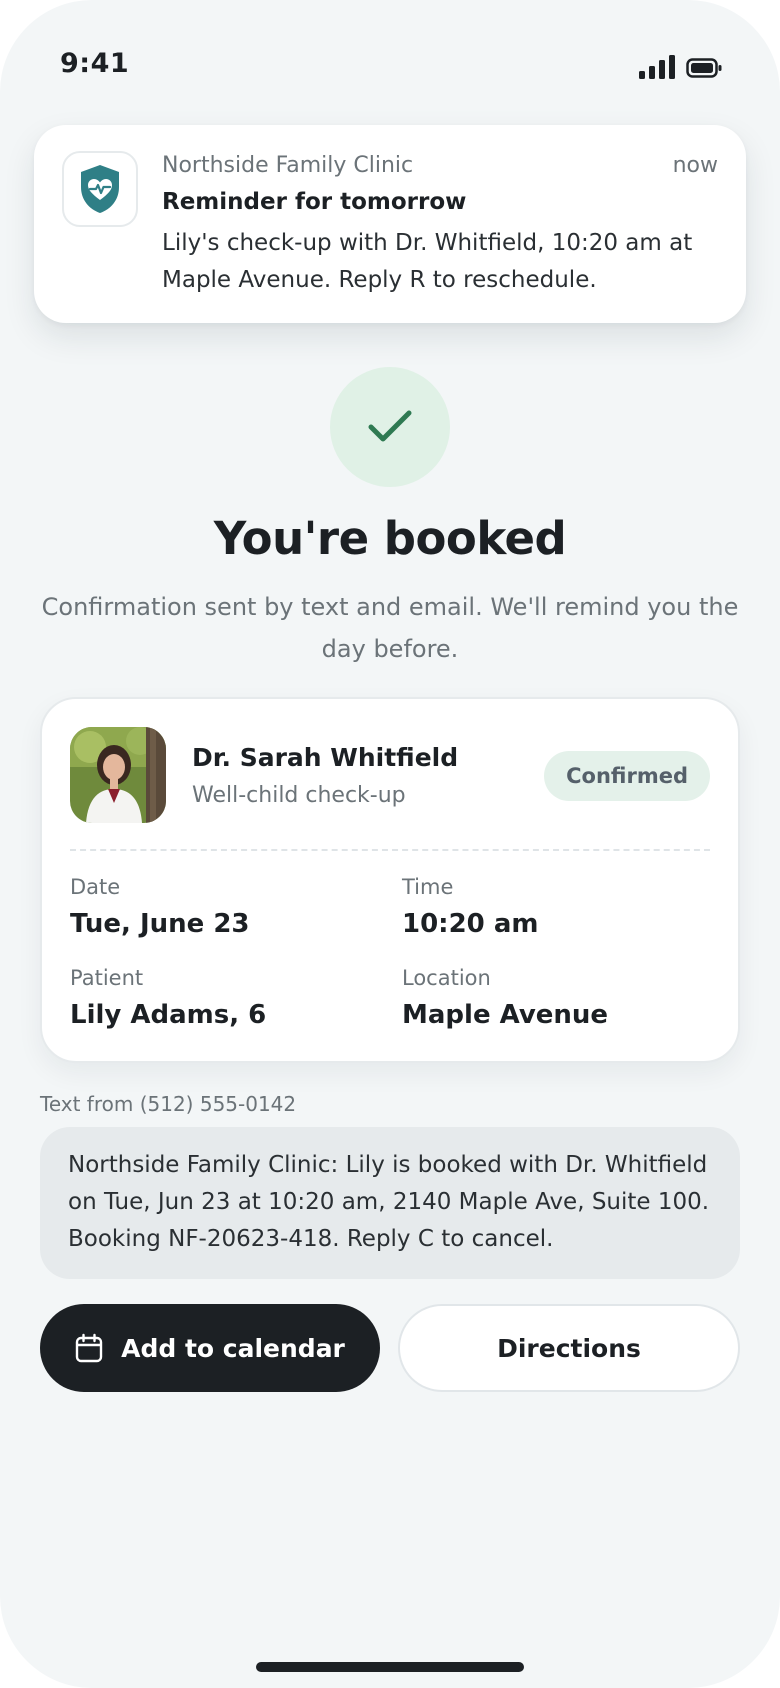 Image resolution: width=780 pixels, height=1688 pixels. Describe the element at coordinates (505, 1015) in the screenshot. I see `location-value: Maple Avenue` at that location.